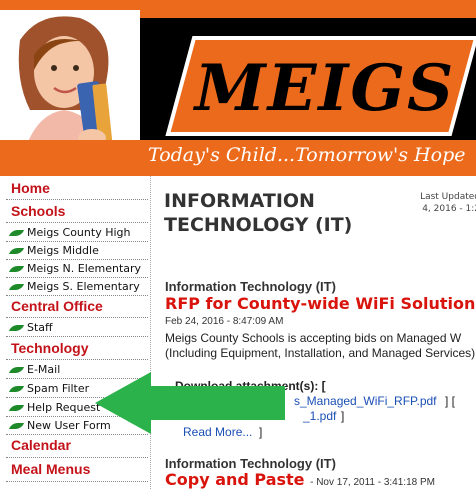 Image resolution: width=476 pixels, height=489 pixels. Describe the element at coordinates (258, 225) in the screenshot. I see `page-title-line: TECHNOLOGY (IT)` at that location.